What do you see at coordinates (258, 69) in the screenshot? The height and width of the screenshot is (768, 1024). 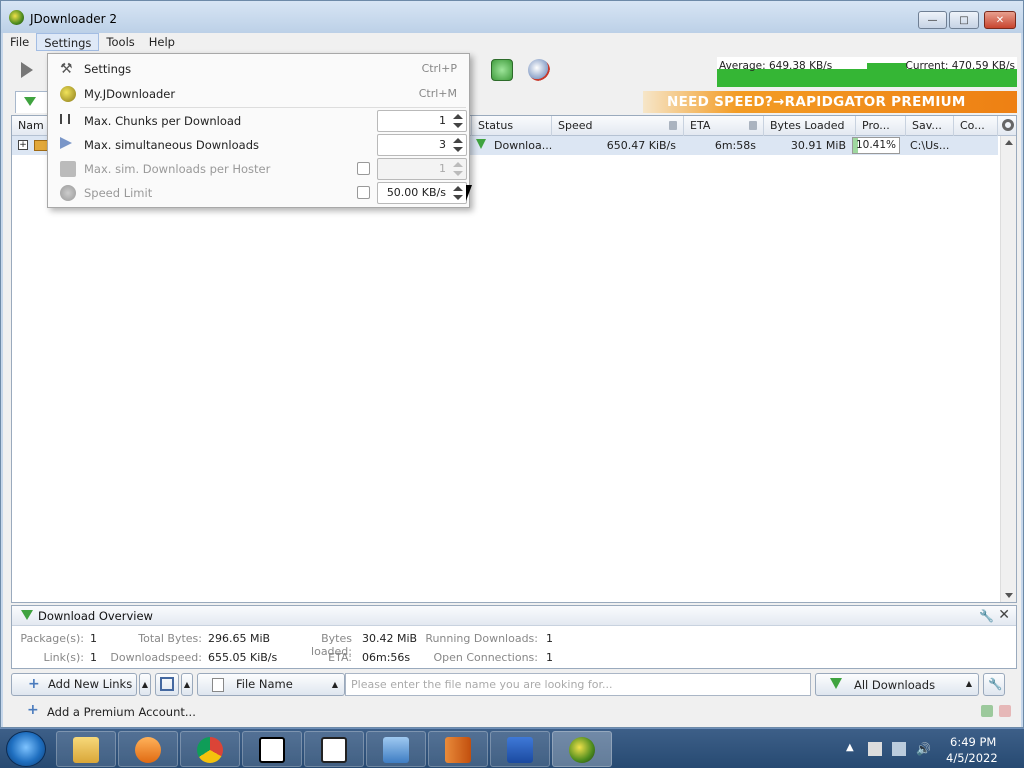 I see `menu-item-settings: ⚒ Settings Ctrl+P` at bounding box center [258, 69].